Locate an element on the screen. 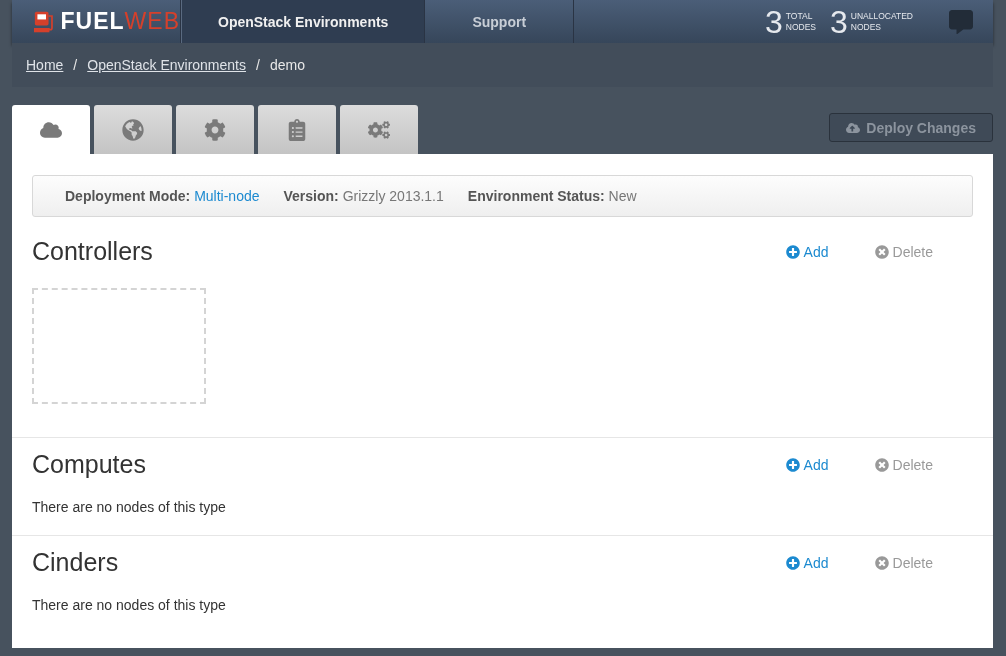 The width and height of the screenshot is (1006, 656). section-title: Cinders is located at coordinates (76, 562).